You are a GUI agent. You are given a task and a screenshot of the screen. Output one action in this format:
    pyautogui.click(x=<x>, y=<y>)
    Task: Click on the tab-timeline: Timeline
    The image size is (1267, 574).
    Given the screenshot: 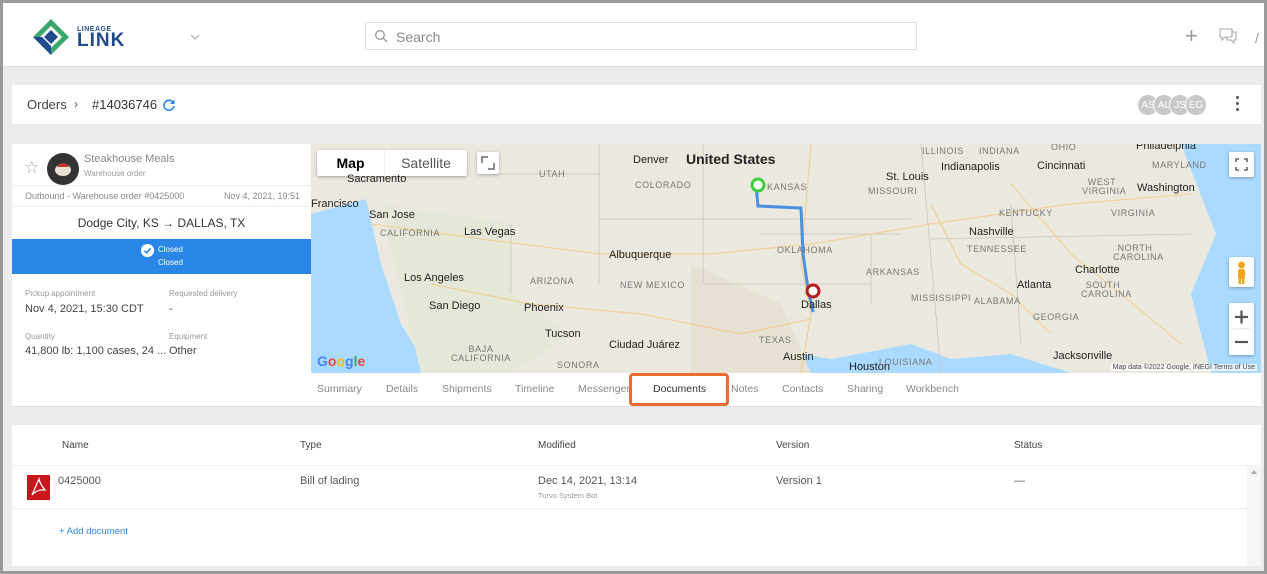 What is the action you would take?
    pyautogui.click(x=534, y=389)
    